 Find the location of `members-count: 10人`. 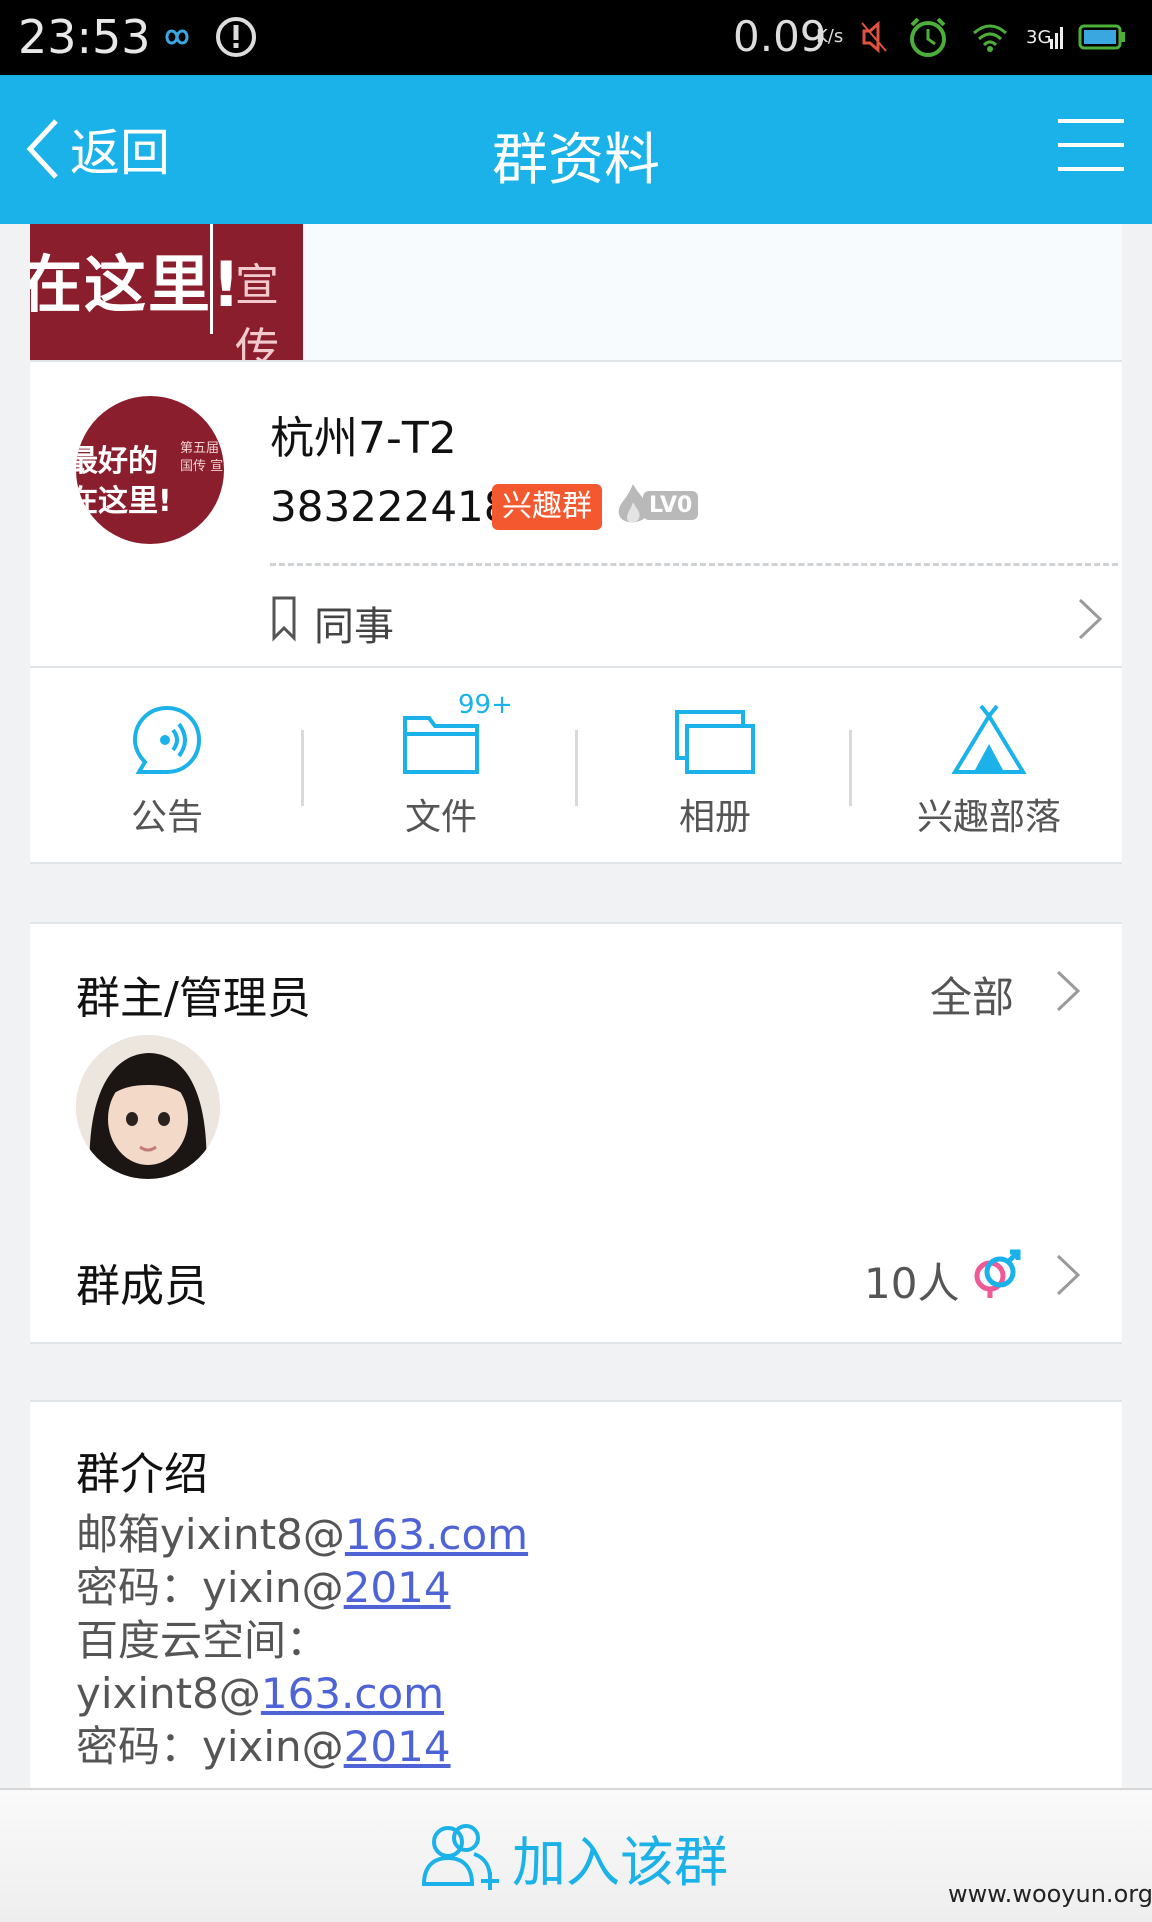

members-count: 10人 is located at coordinates (912, 1283).